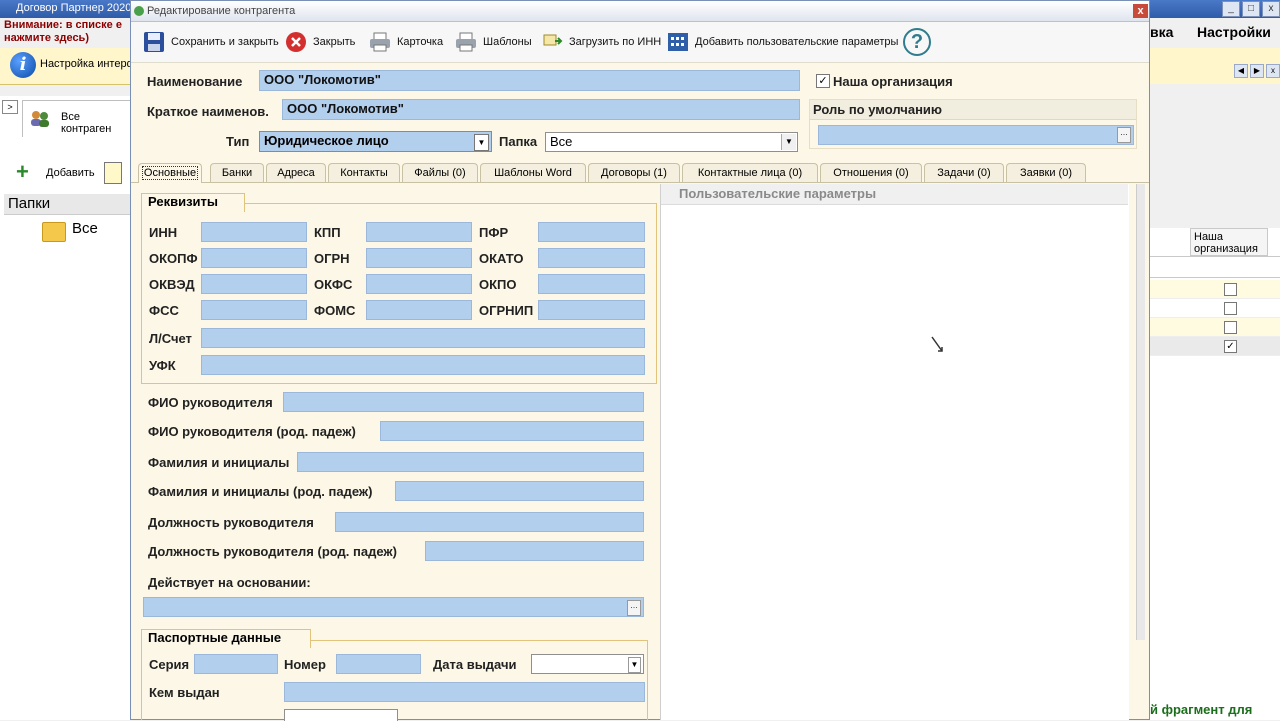 The height and width of the screenshot is (721, 1280). Describe the element at coordinates (823, 81) in the screenshot. I see `our-org-checkbox: ✓` at that location.